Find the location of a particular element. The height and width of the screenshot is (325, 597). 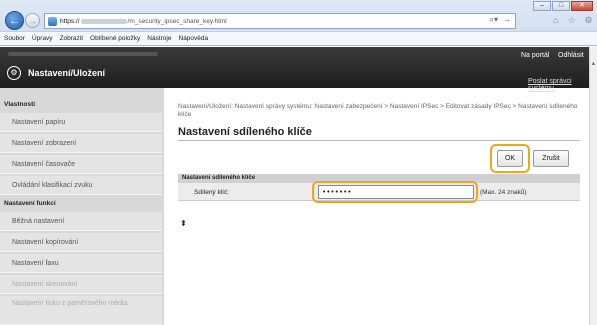

logout-link: Odhlásit is located at coordinates (571, 55).